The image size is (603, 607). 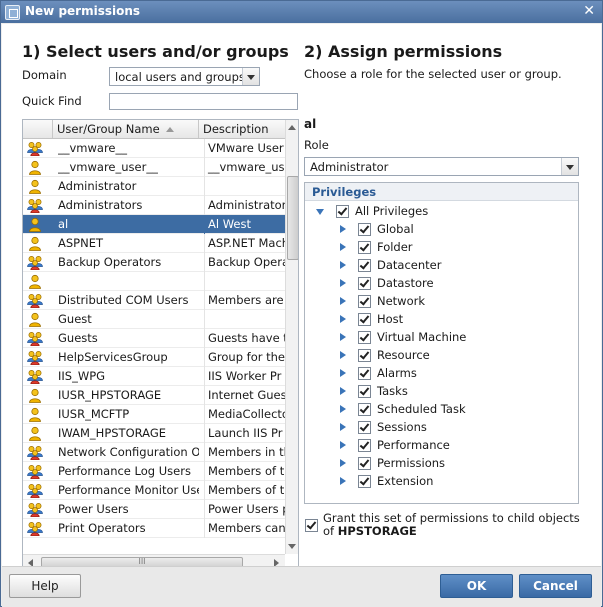 What do you see at coordinates (154, 148) in the screenshot?
I see `table-row: __vmware__ VMware User` at bounding box center [154, 148].